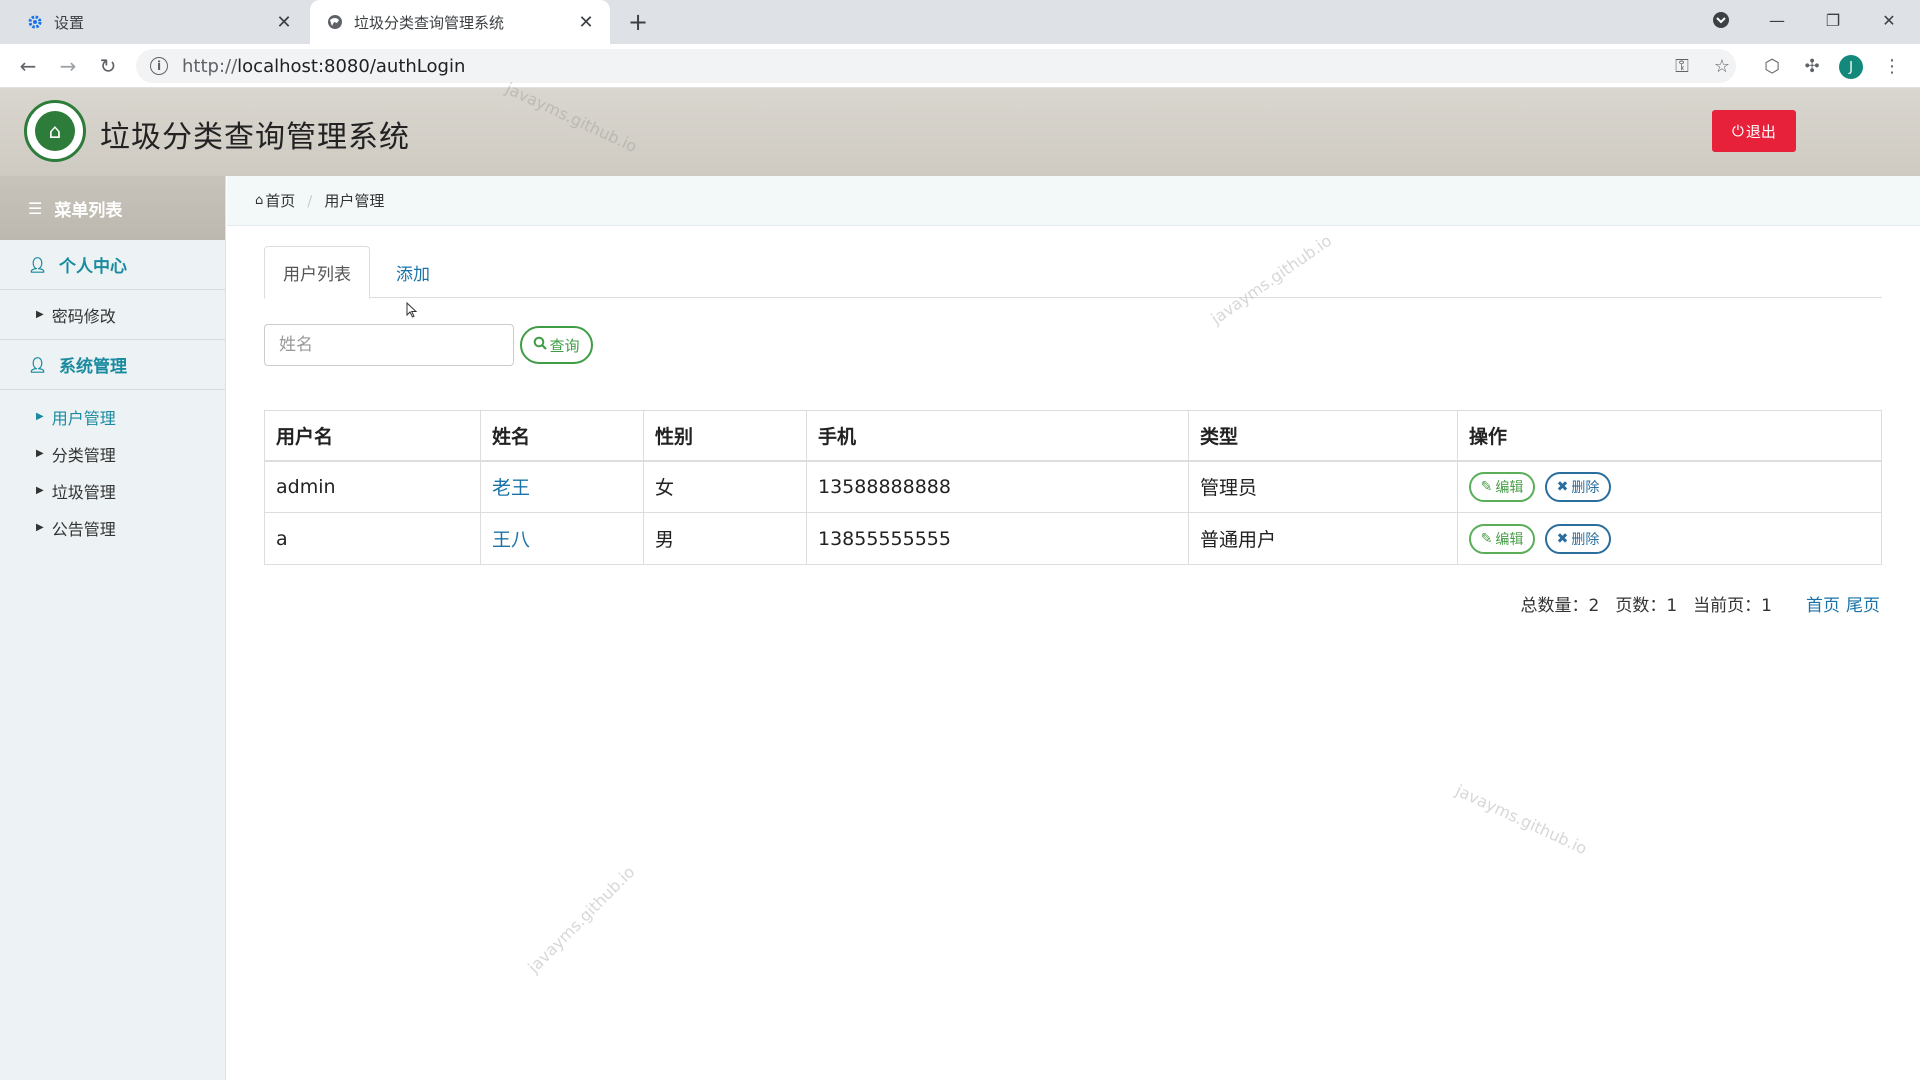 This screenshot has width=1920, height=1080. What do you see at coordinates (1738, 131) in the screenshot?
I see `power-icon: ⏻` at bounding box center [1738, 131].